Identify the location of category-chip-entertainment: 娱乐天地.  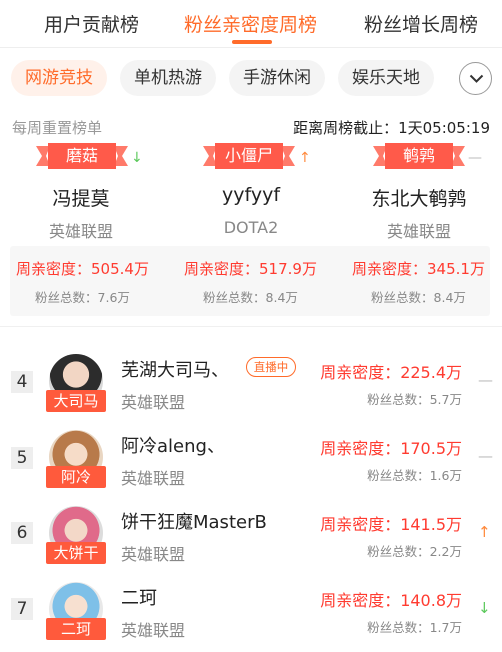
(386, 78).